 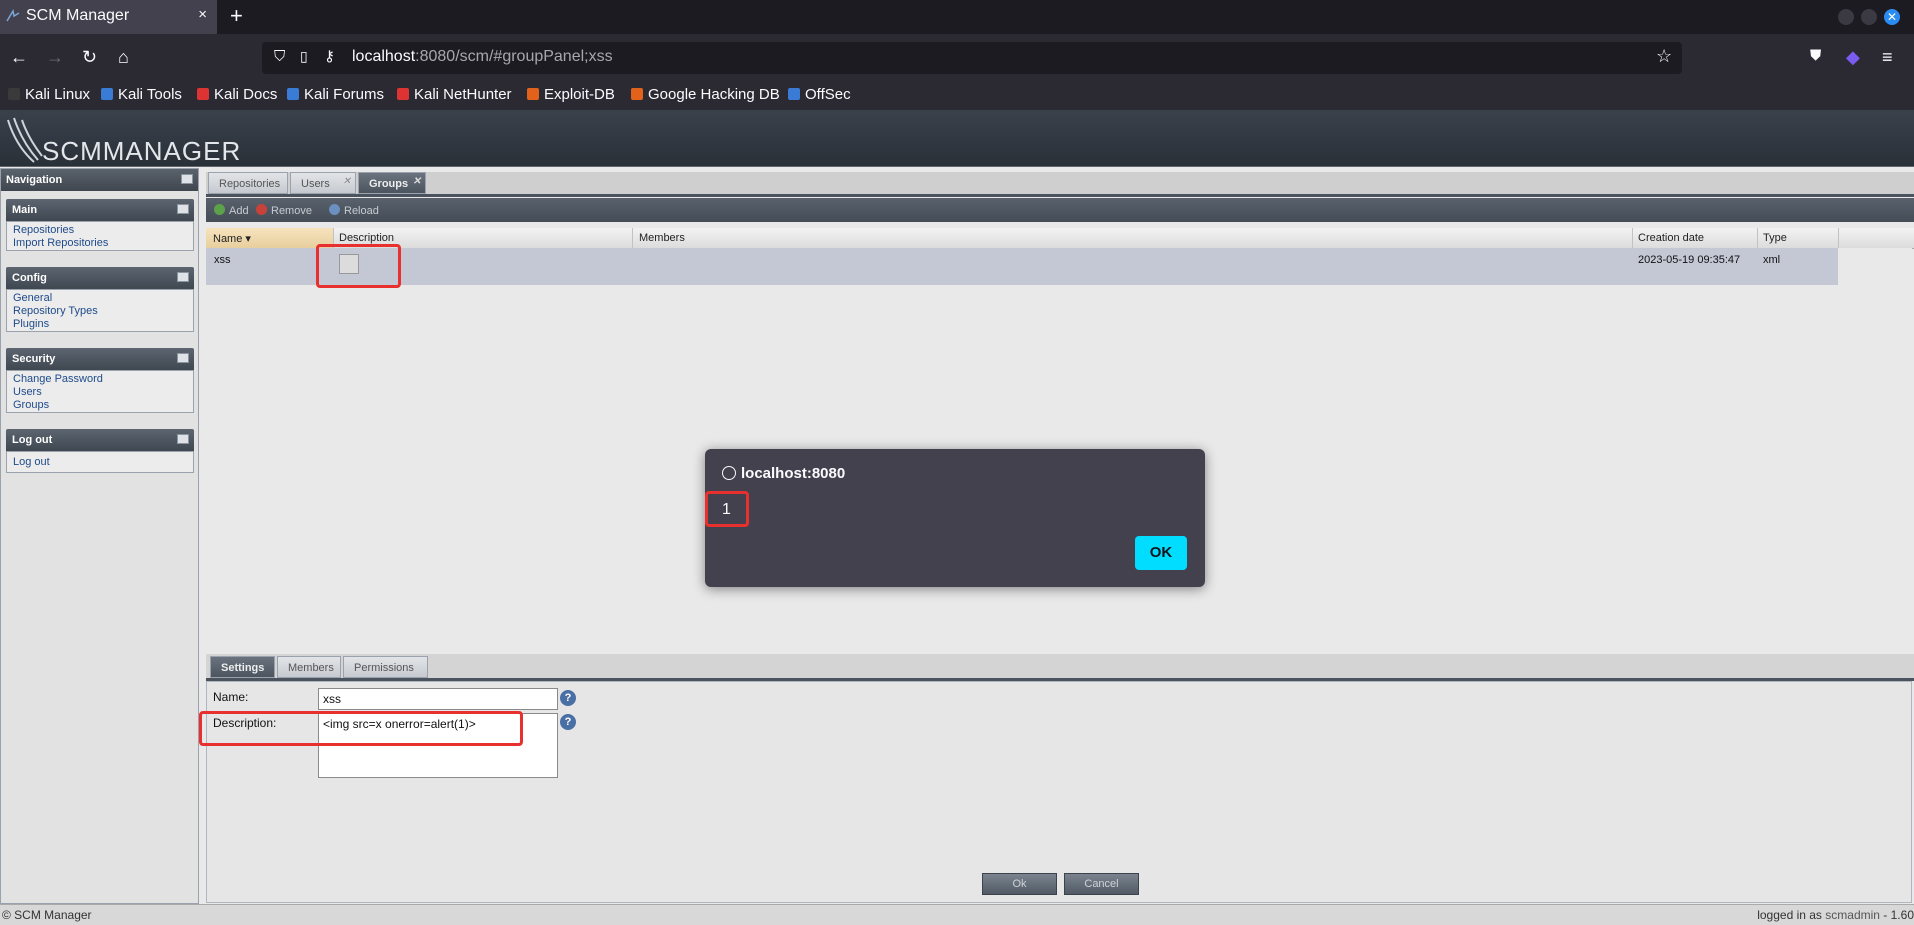 What do you see at coordinates (231, 210) in the screenshot?
I see `add-button: Add` at bounding box center [231, 210].